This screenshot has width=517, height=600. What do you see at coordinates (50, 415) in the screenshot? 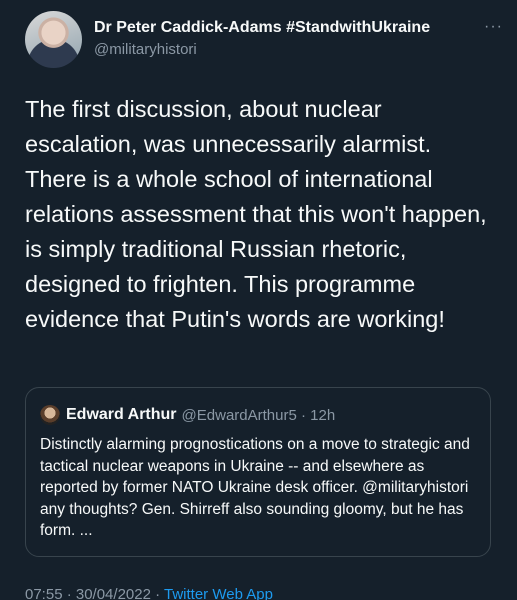
I see `quoted-author-avatar` at bounding box center [50, 415].